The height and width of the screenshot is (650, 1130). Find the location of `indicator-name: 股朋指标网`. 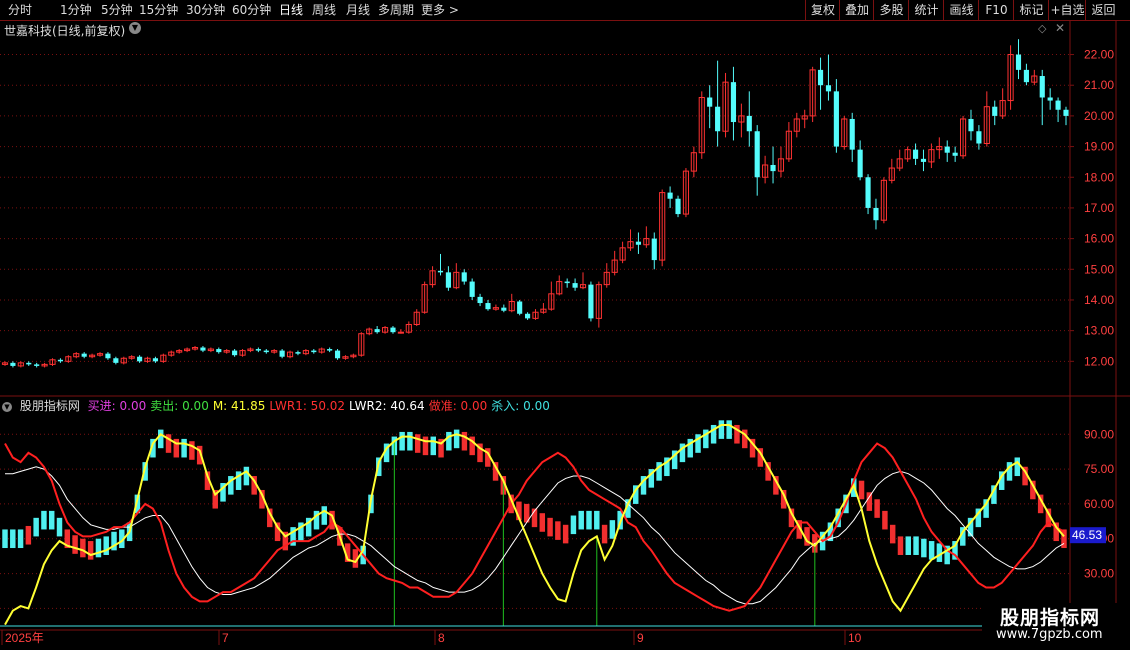

indicator-name: 股朋指标网 is located at coordinates (50, 406).